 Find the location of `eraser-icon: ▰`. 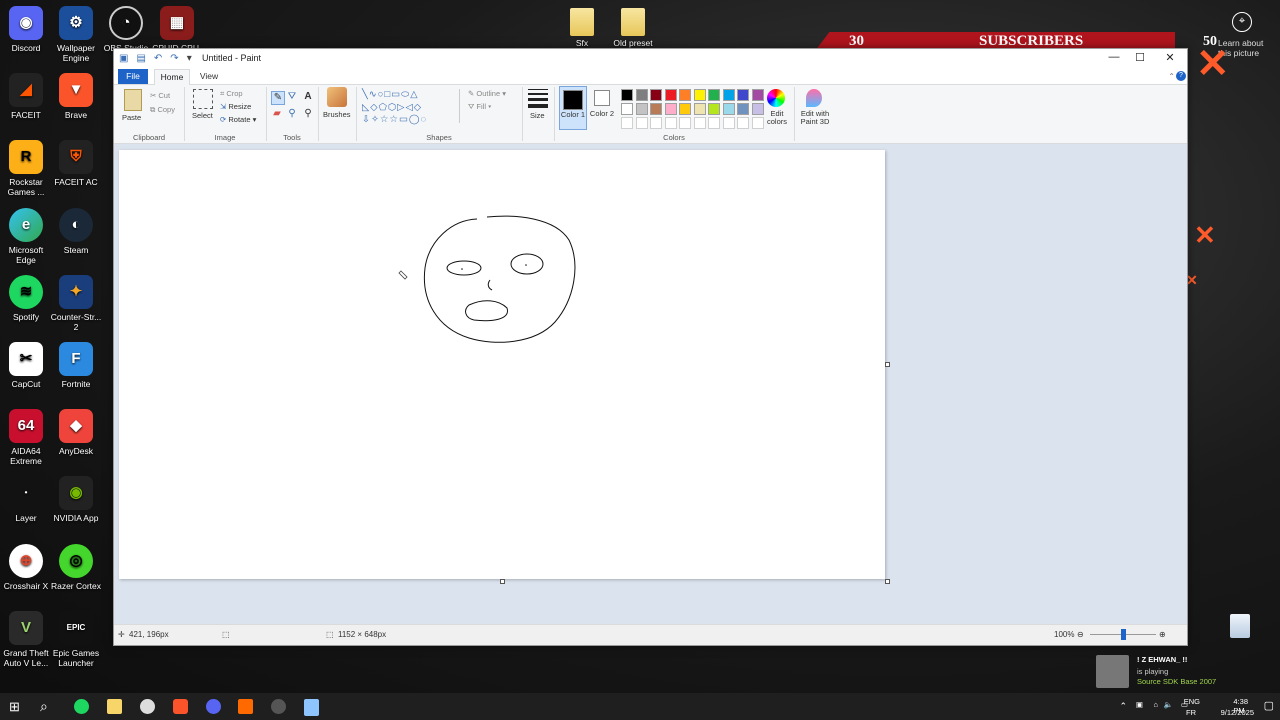

eraser-icon: ▰ is located at coordinates (277, 114).